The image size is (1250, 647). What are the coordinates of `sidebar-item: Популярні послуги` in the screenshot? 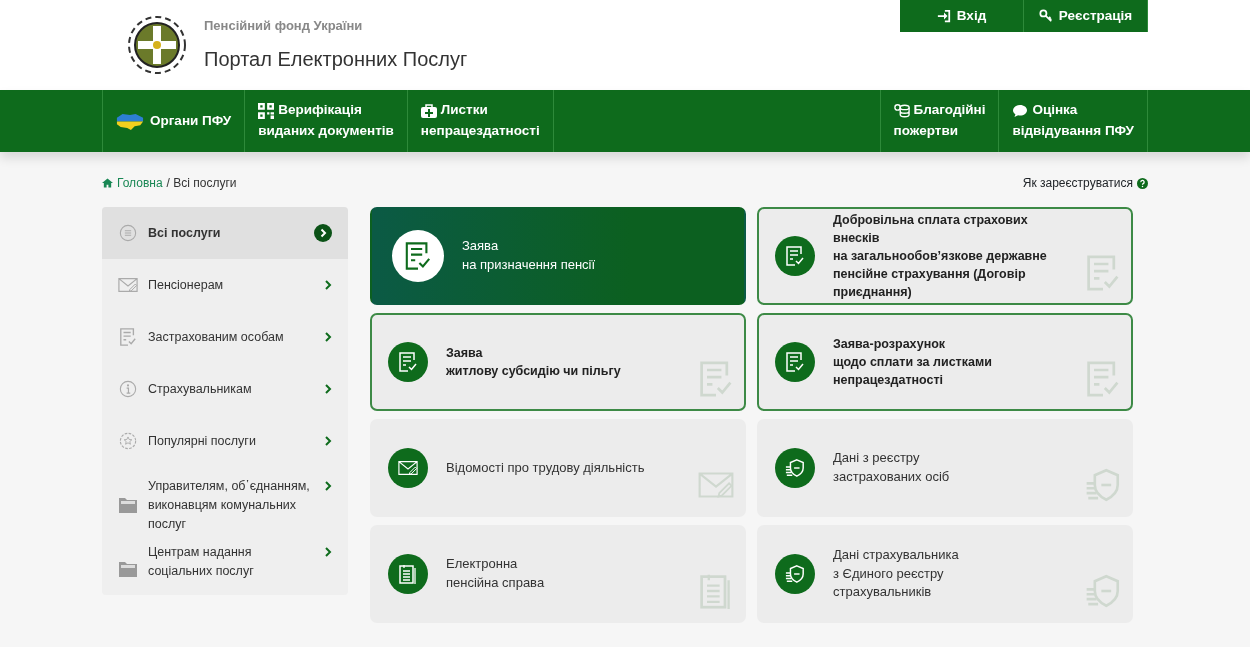 It's located at (225, 441).